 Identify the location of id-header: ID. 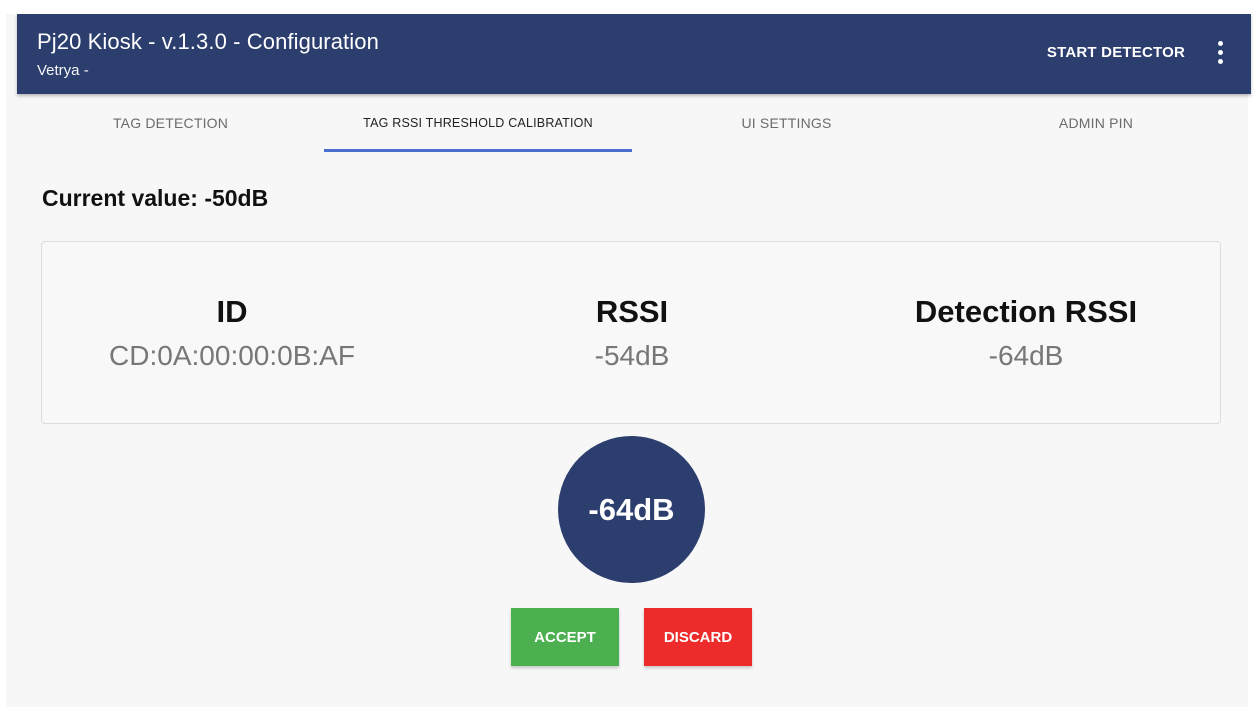
(232, 311).